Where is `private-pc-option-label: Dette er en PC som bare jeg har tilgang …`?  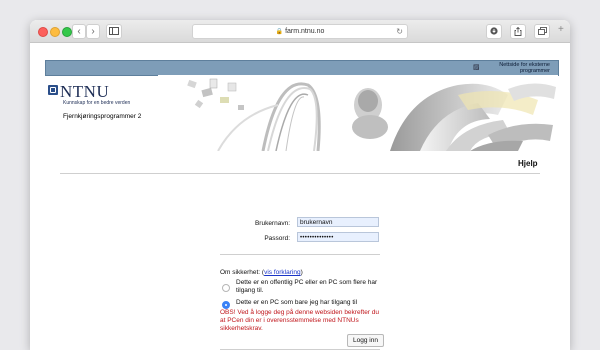
private-pc-option-label: Dette er en PC som bare jeg har tilgang … is located at coordinates (313, 303).